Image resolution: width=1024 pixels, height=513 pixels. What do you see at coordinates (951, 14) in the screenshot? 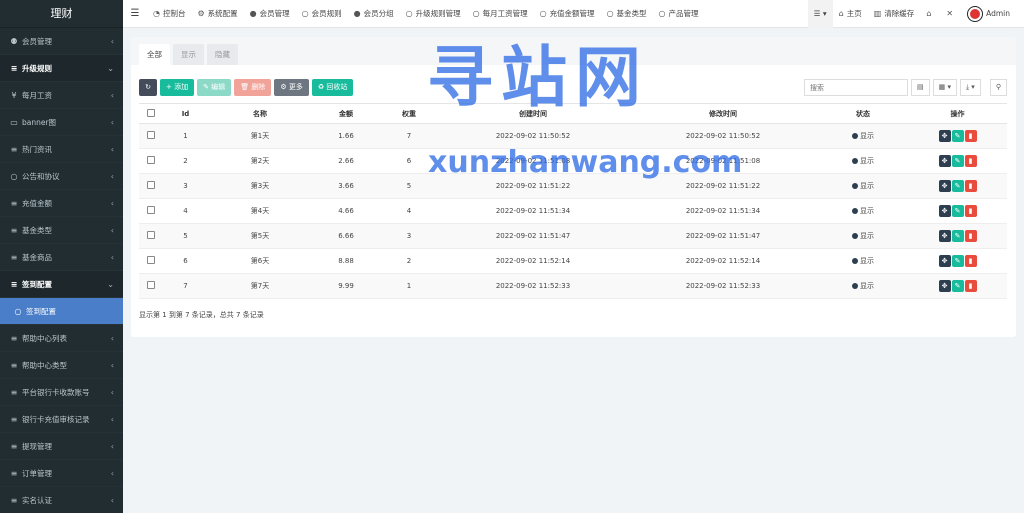
I see `fullscreen-button: ✕` at bounding box center [951, 14].